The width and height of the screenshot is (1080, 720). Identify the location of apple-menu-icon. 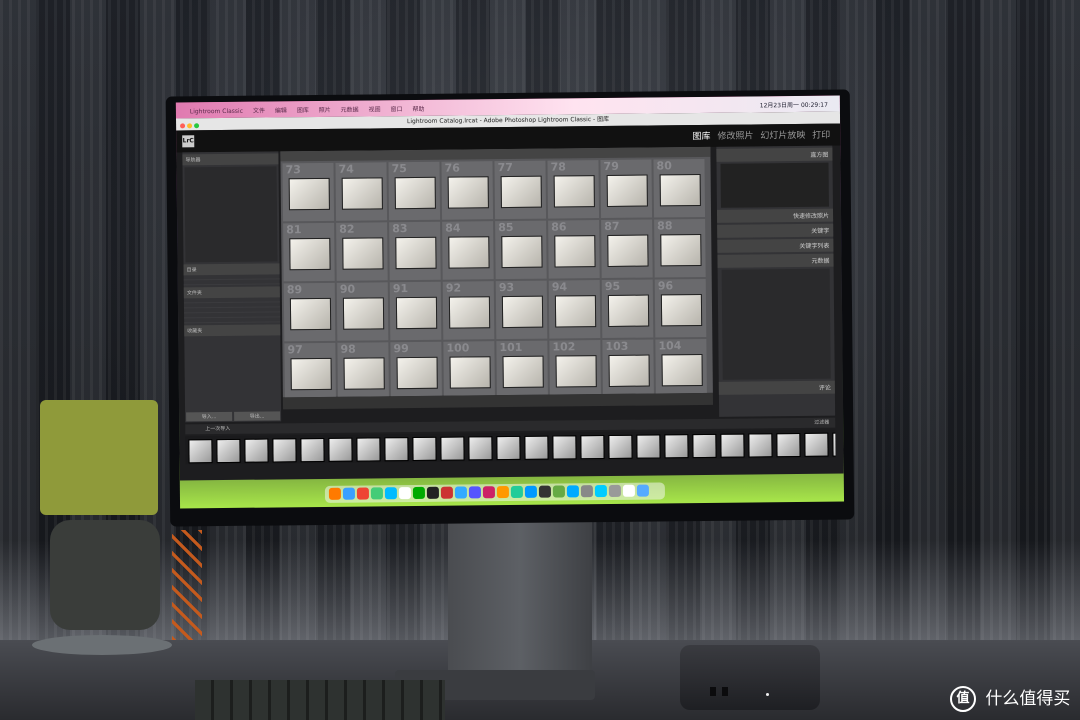
(180, 111).